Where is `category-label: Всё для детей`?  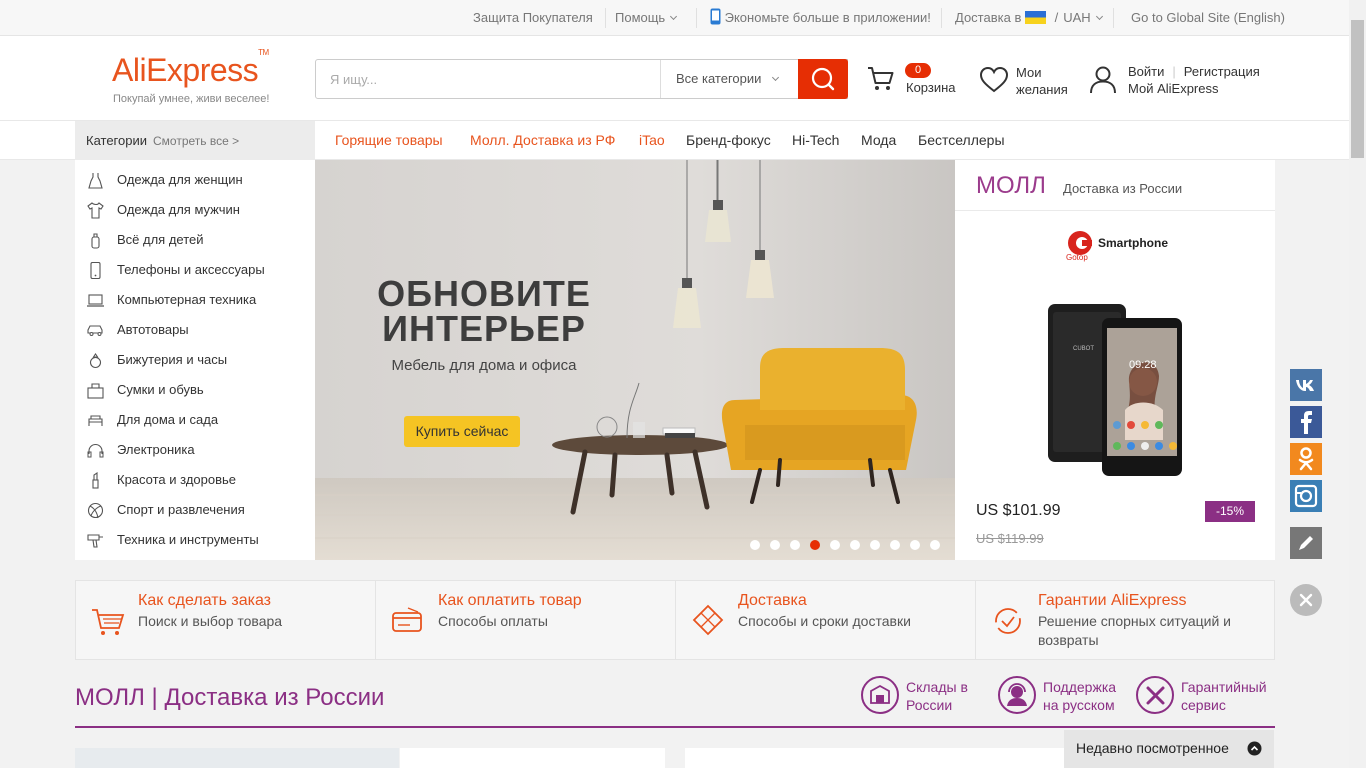
category-label: Всё для детей is located at coordinates (160, 239).